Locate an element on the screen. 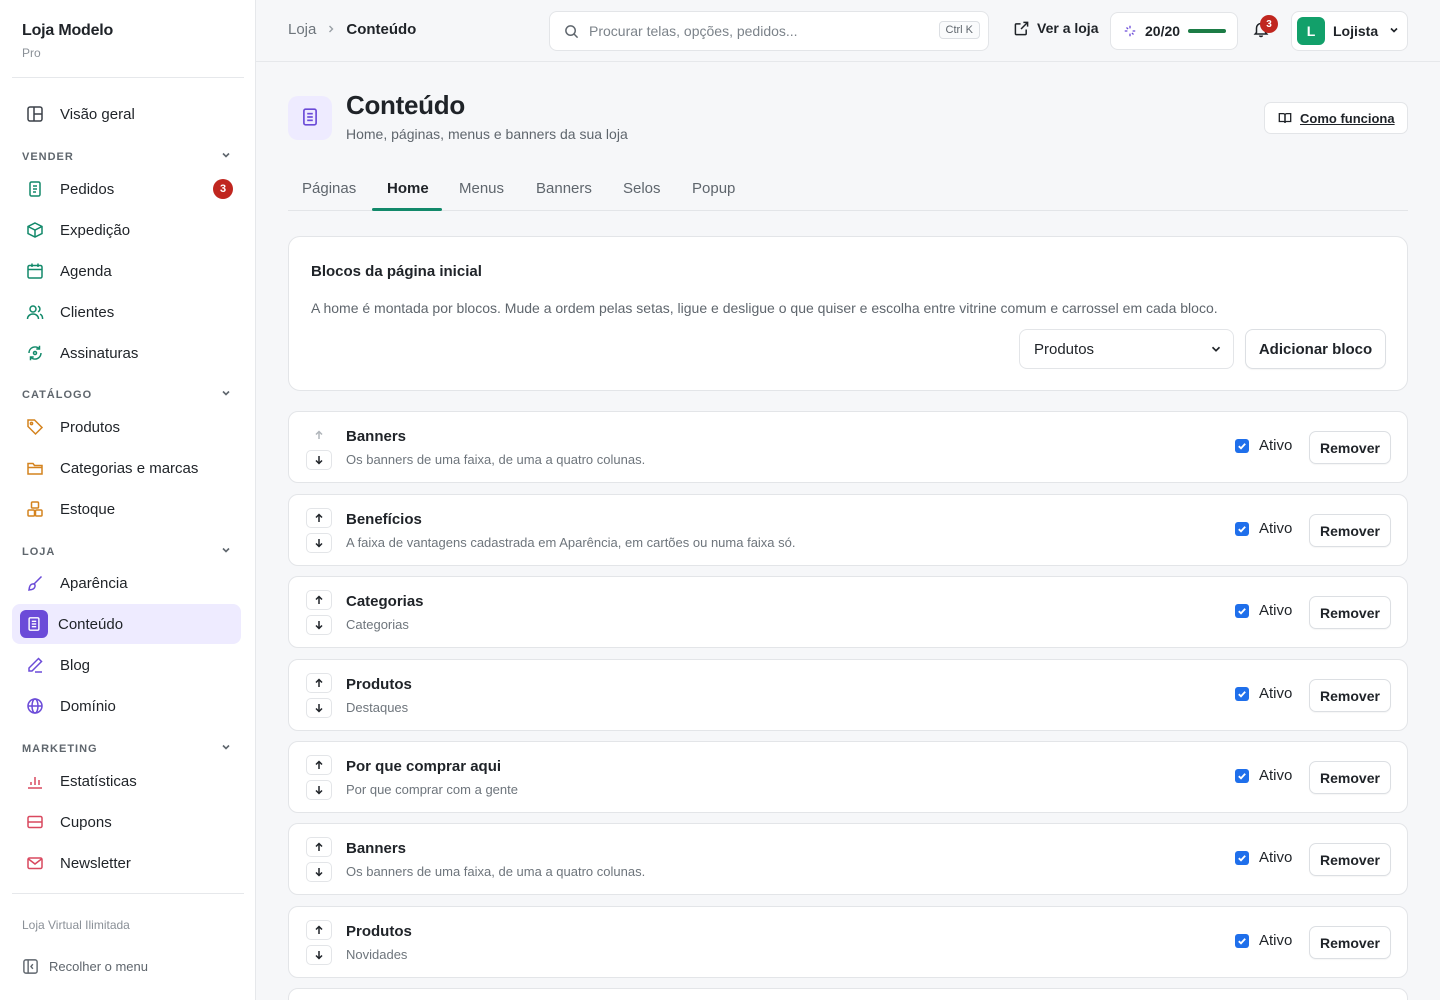  tab-banners: Banners is located at coordinates (564, 195).